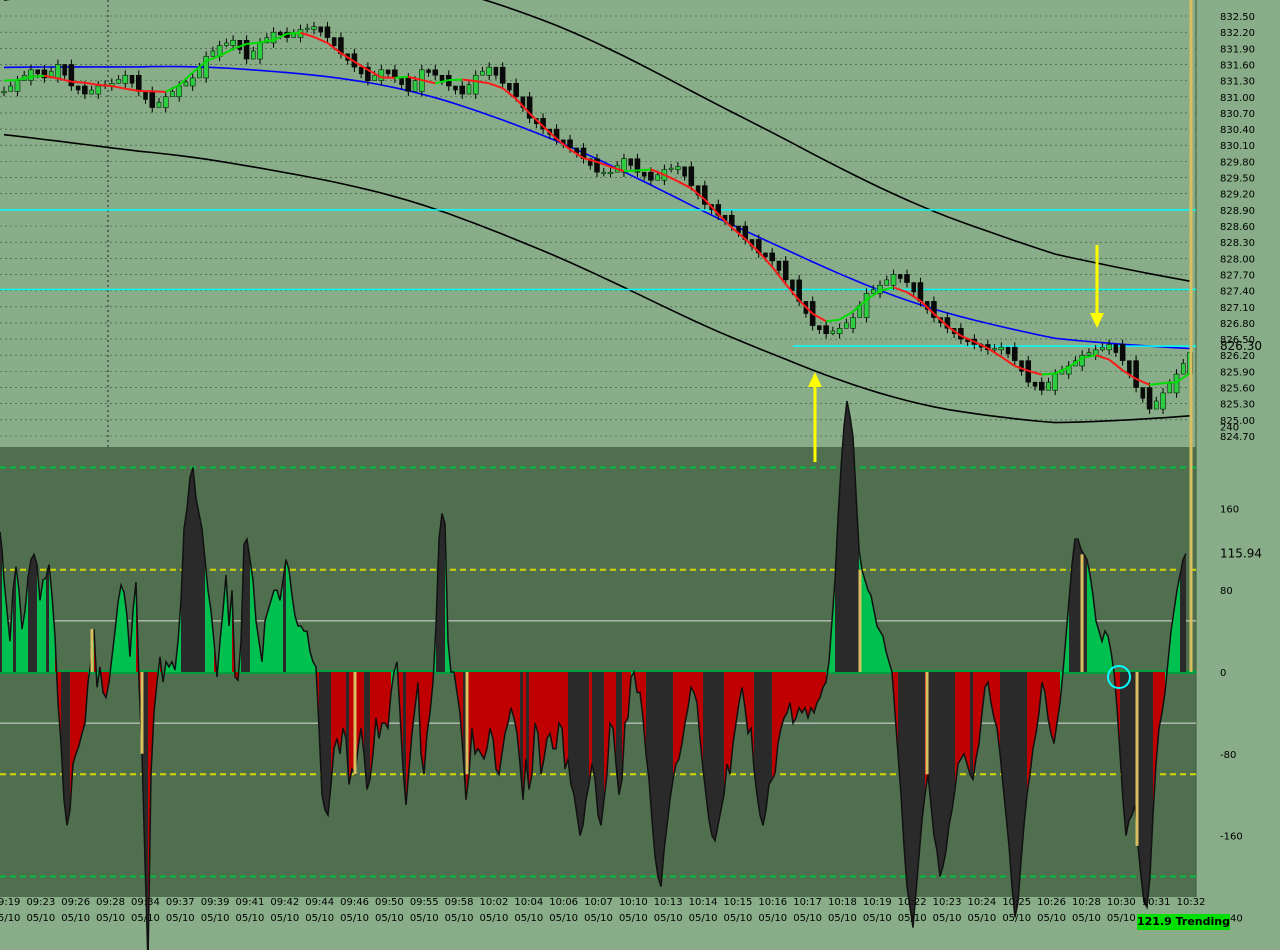 This screenshot has width=1280, height=950. What do you see at coordinates (1237, 308) in the screenshot?
I see `price-tick-label: 827.10` at bounding box center [1237, 308].